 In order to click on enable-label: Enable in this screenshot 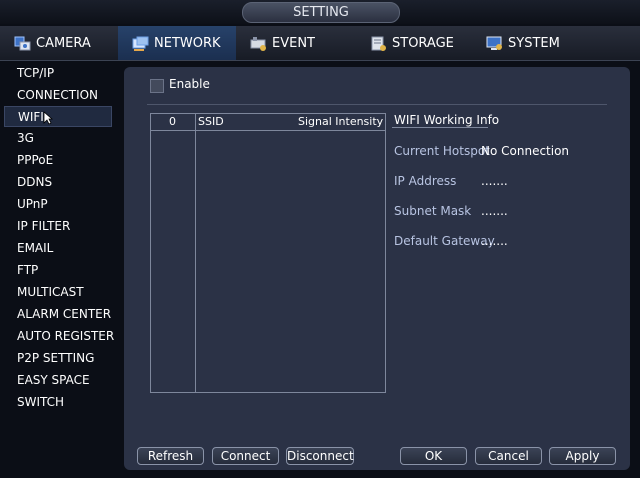, I will do `click(189, 84)`.